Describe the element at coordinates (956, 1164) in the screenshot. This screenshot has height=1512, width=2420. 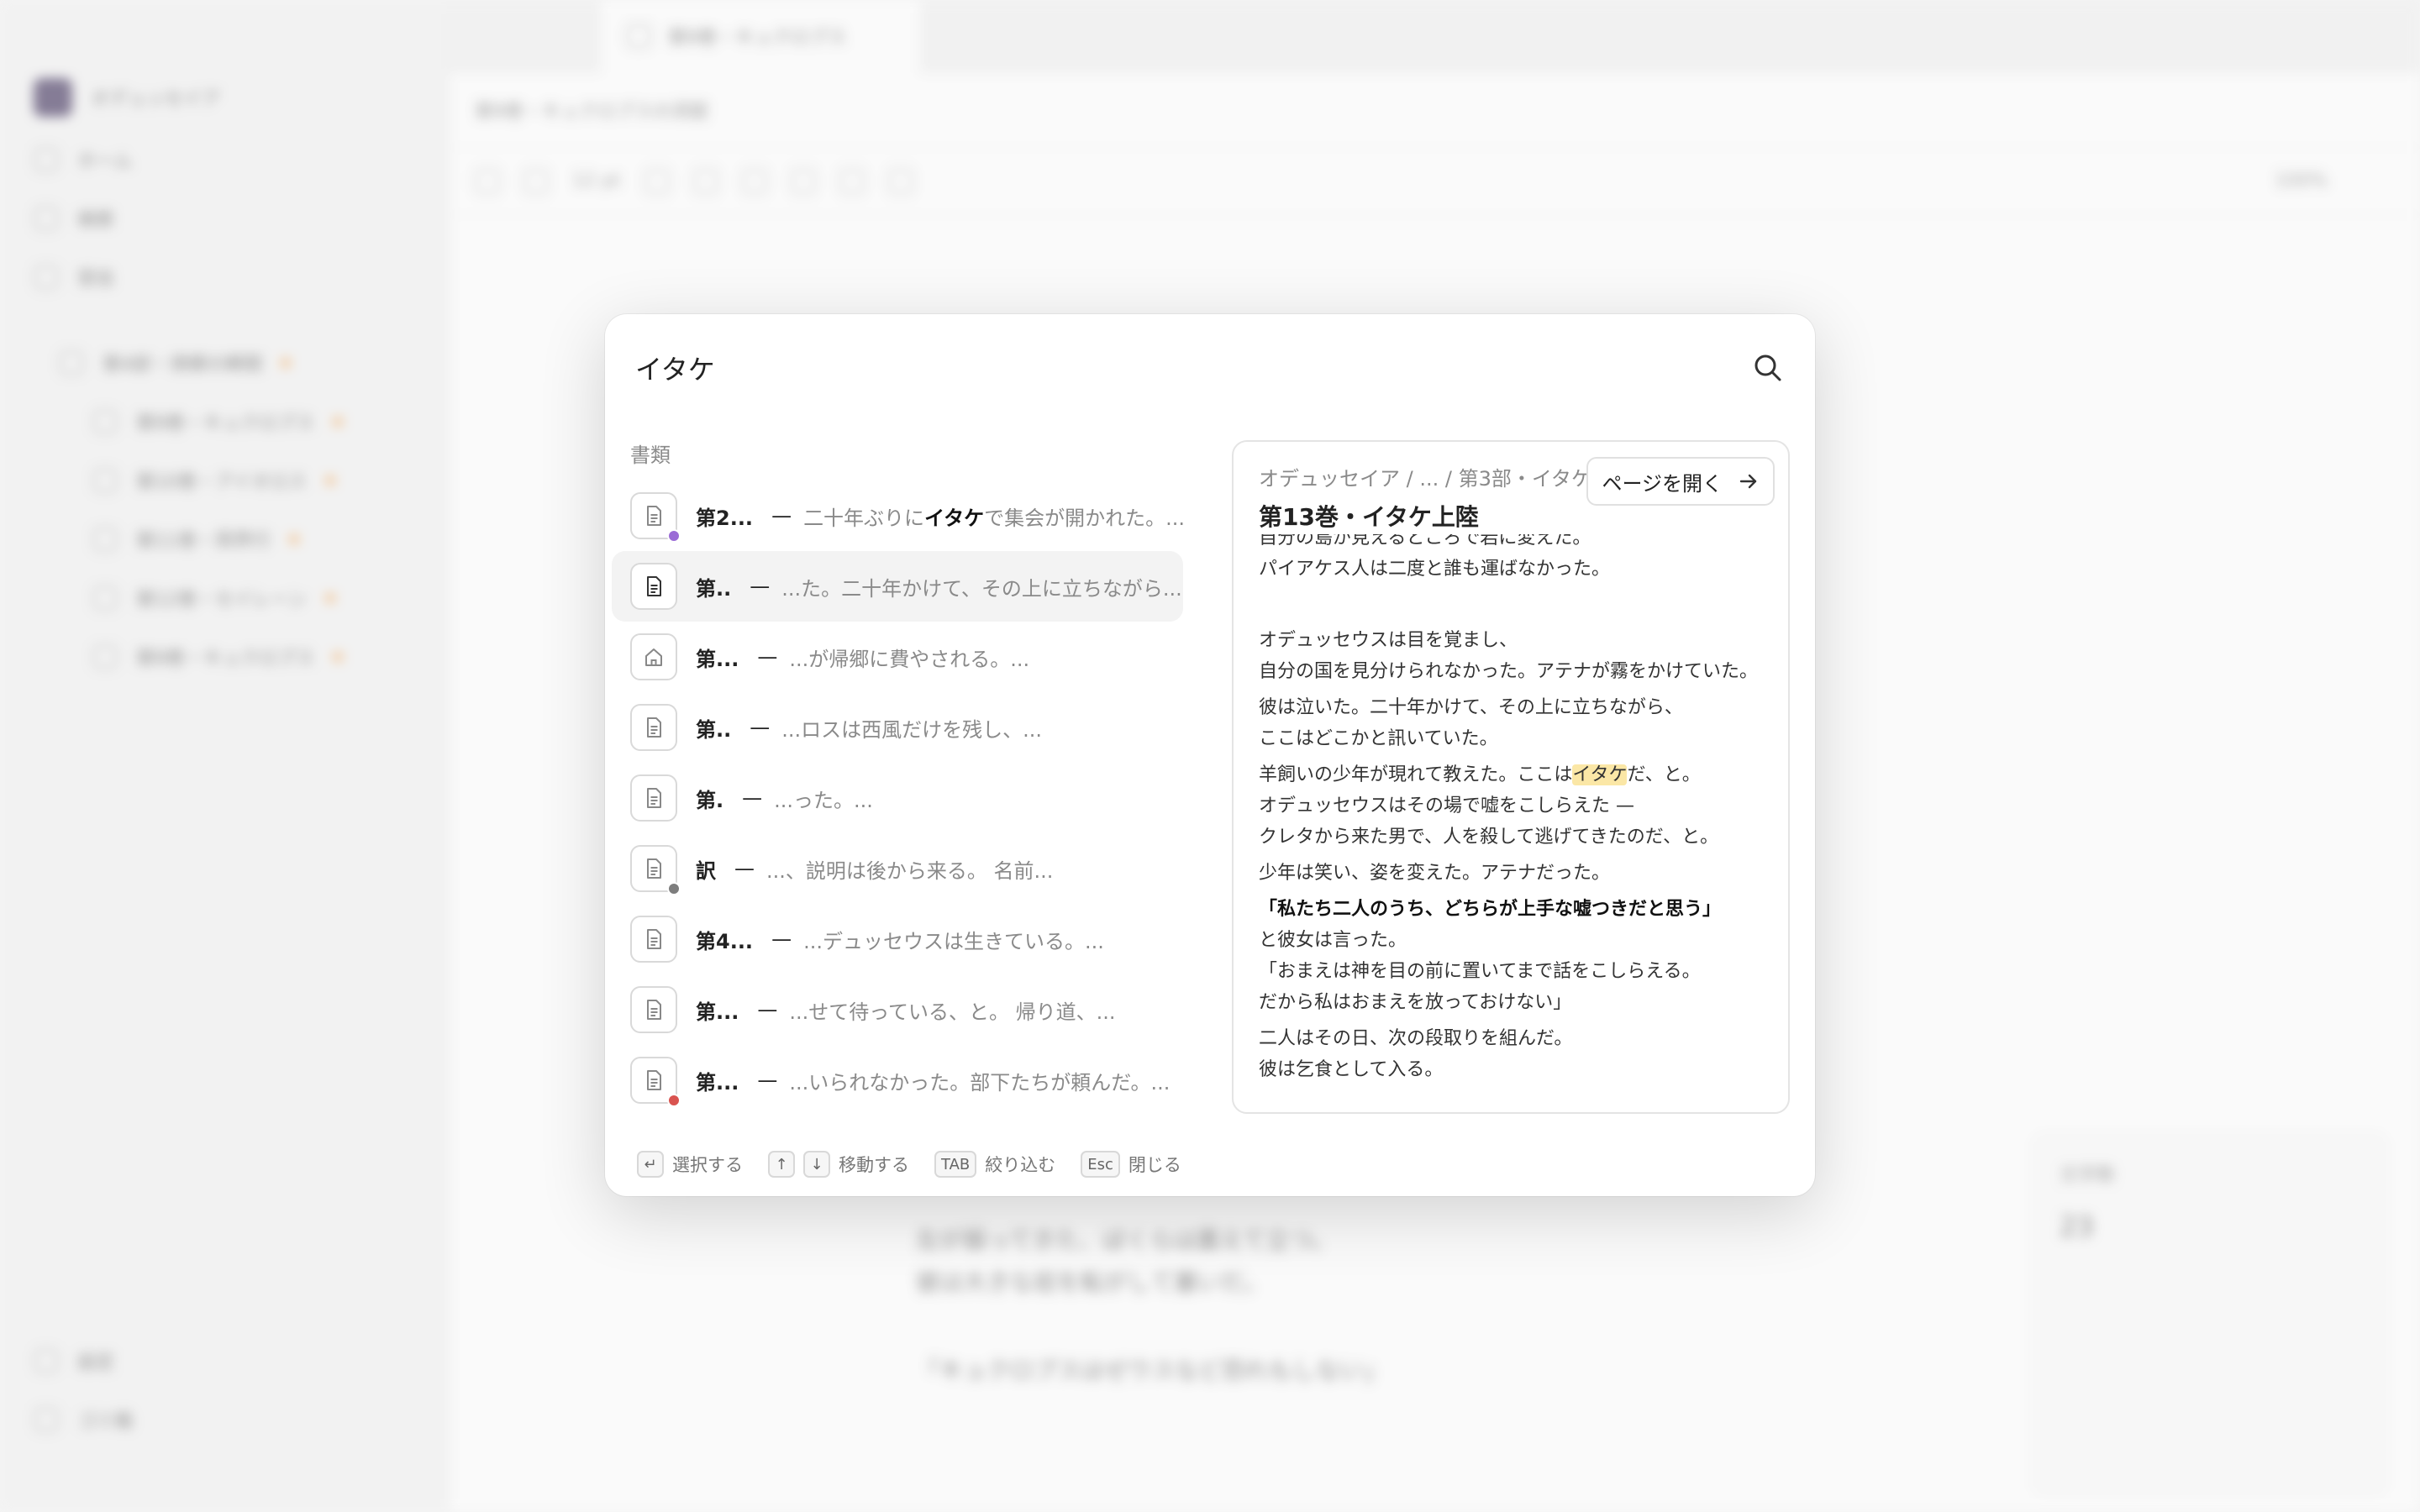
I see `key-cap: TAB` at that location.